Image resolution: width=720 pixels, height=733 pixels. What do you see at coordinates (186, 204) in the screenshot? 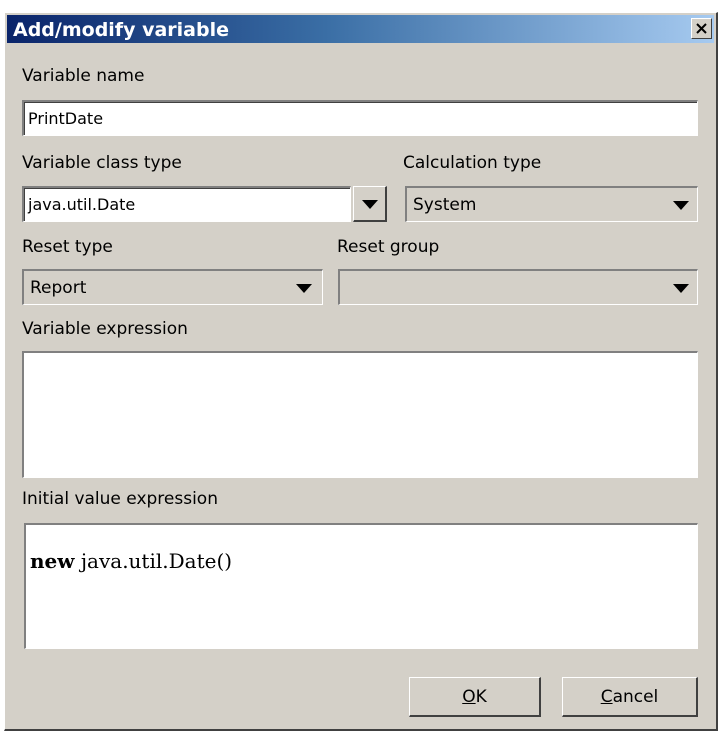
I see `variable-class-type-input: java.util.Date` at bounding box center [186, 204].